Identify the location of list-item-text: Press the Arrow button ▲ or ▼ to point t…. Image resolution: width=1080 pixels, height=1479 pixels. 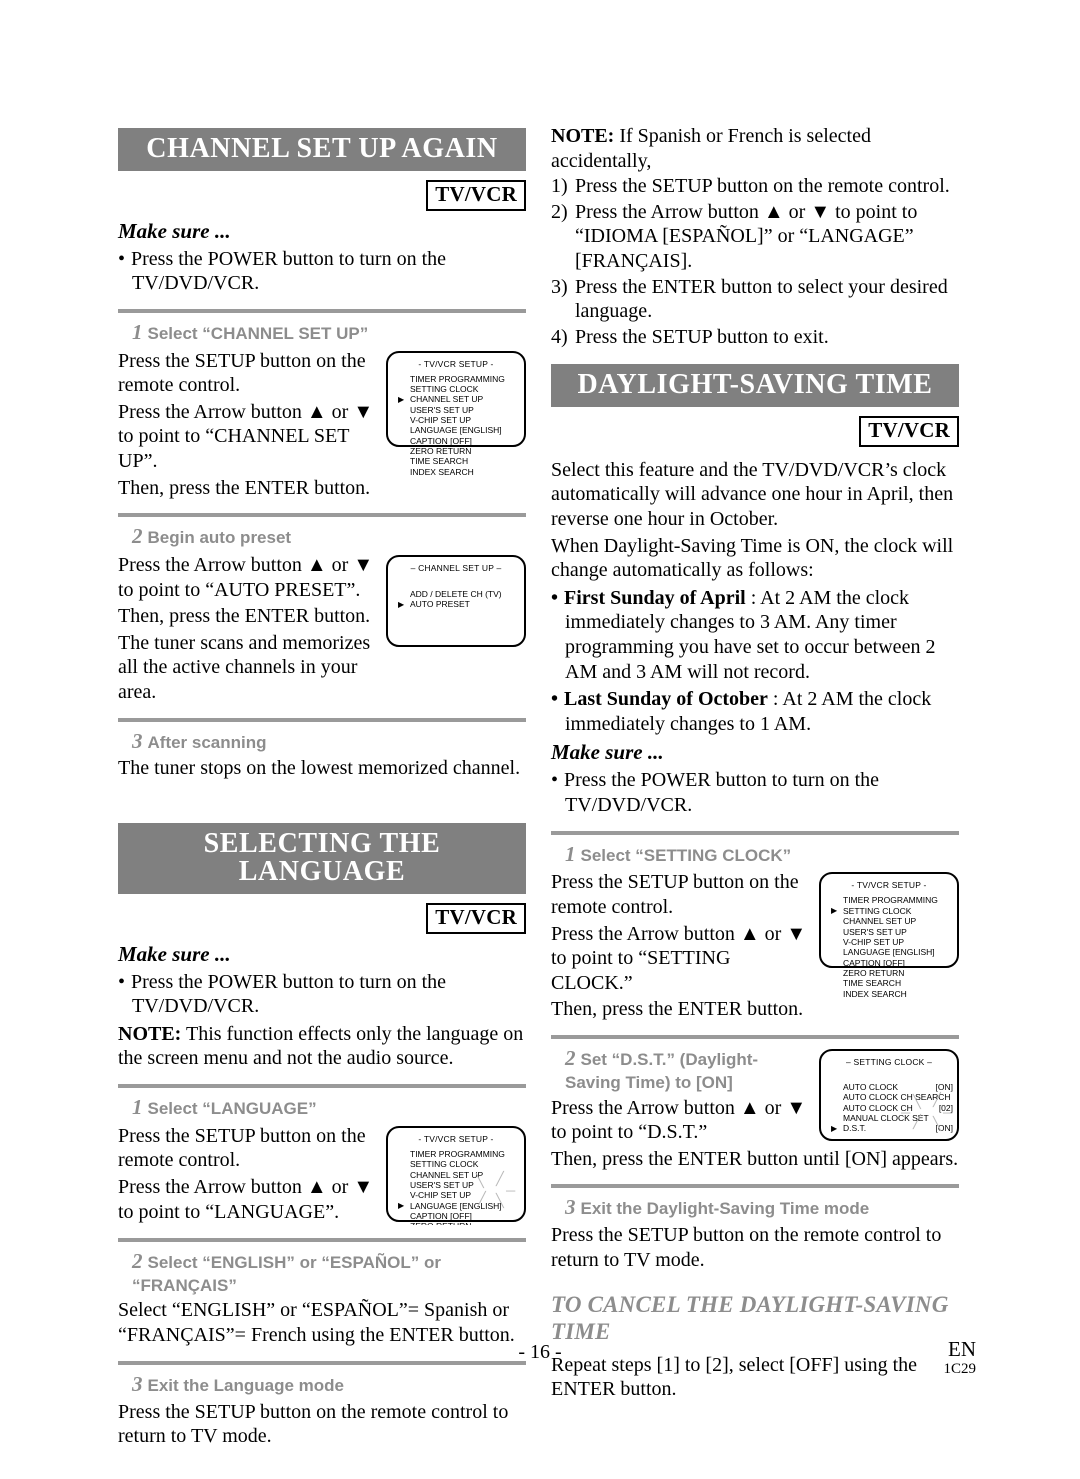
(746, 236).